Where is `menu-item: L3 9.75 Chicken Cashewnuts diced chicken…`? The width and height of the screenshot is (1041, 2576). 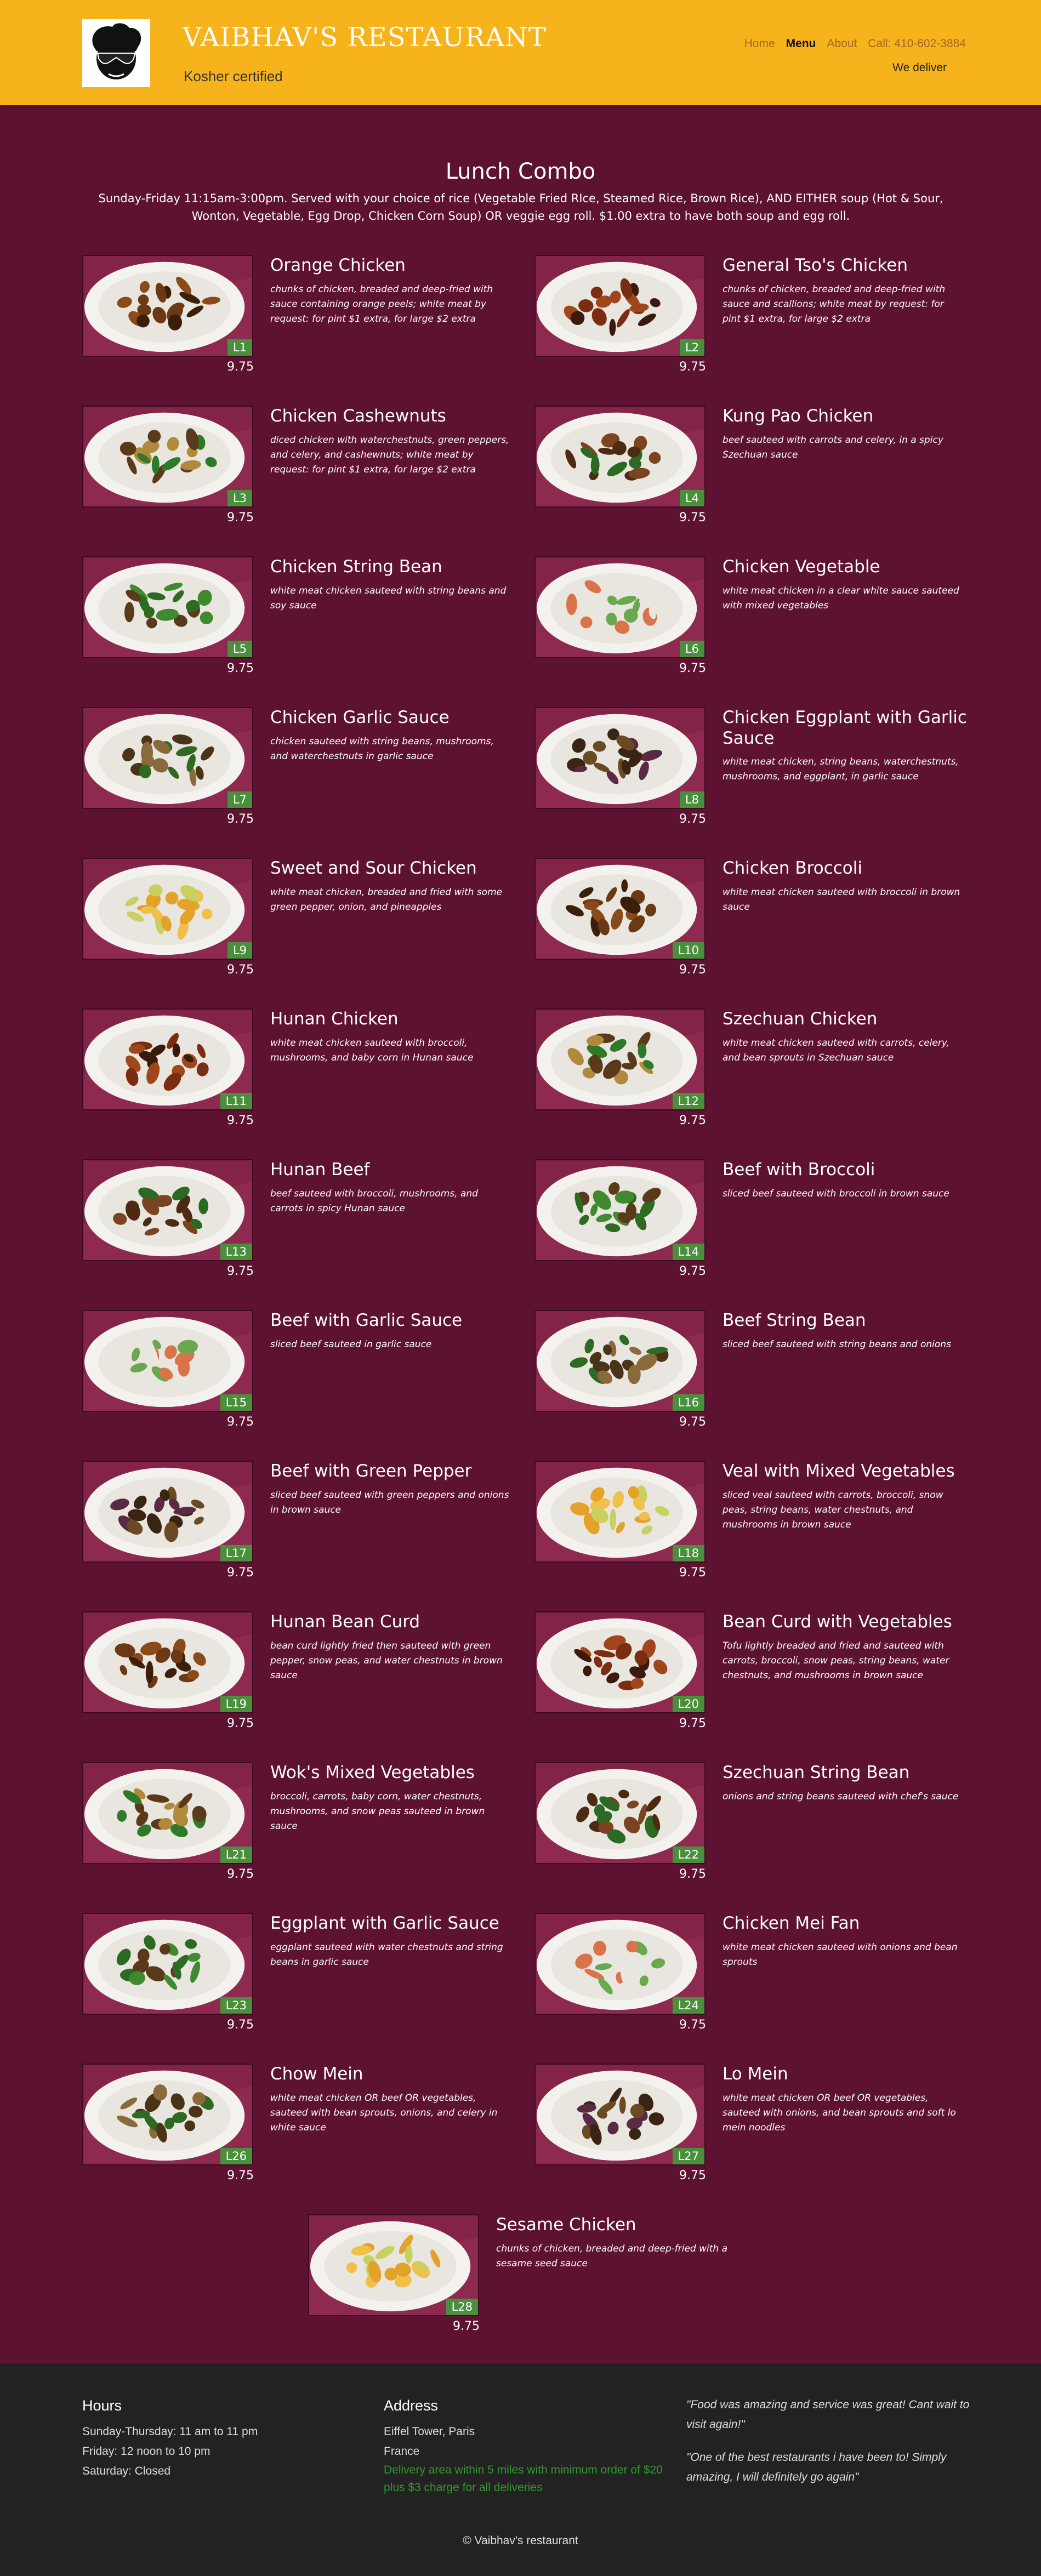 menu-item: L3 9.75 Chicken Cashewnuts diced chicken… is located at coordinates (301, 477).